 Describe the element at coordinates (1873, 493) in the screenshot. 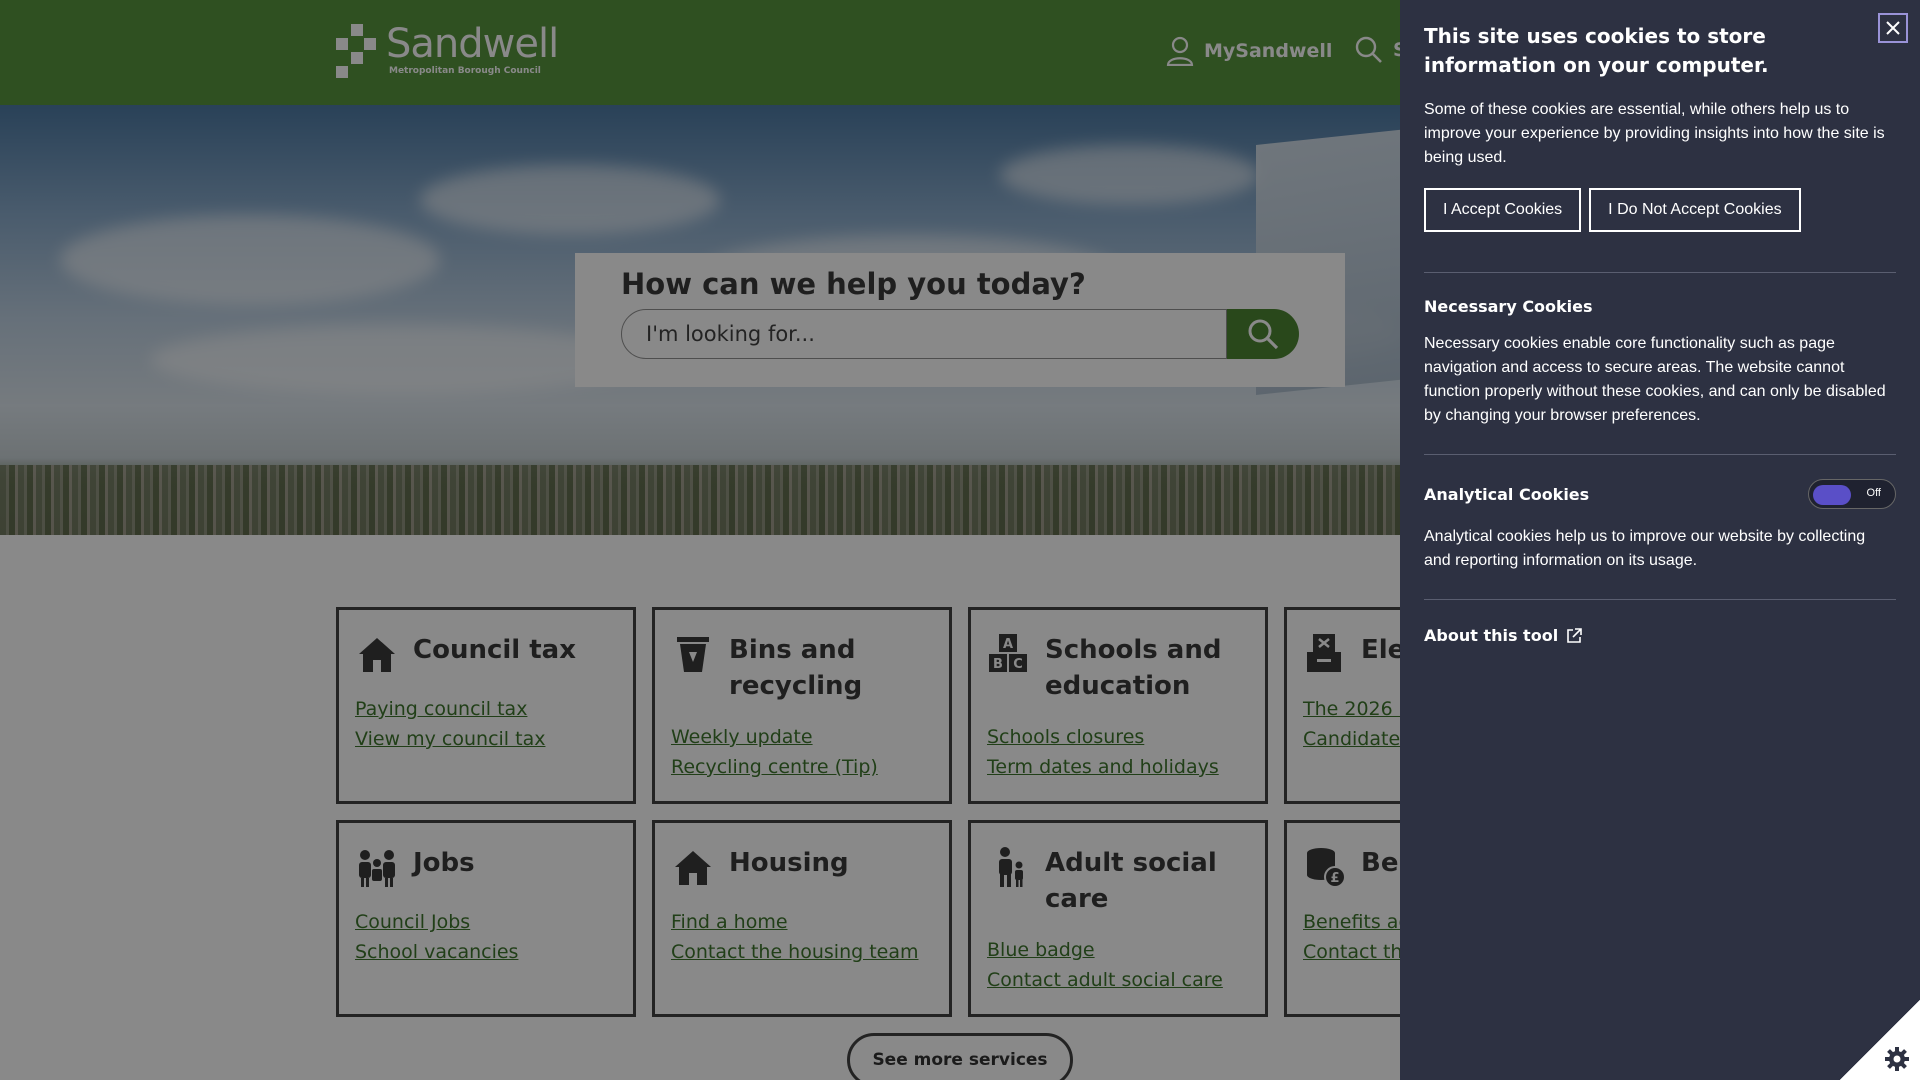

I see `toggle-state-label: Off` at that location.